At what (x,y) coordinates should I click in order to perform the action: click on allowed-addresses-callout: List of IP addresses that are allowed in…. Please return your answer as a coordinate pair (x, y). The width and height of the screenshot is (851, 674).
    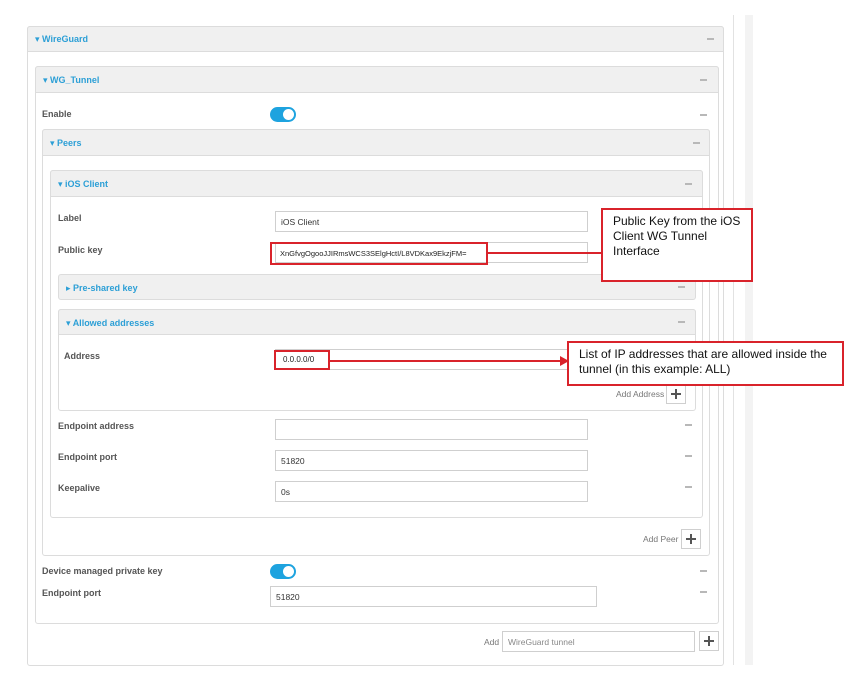
    Looking at the image, I should click on (705, 363).